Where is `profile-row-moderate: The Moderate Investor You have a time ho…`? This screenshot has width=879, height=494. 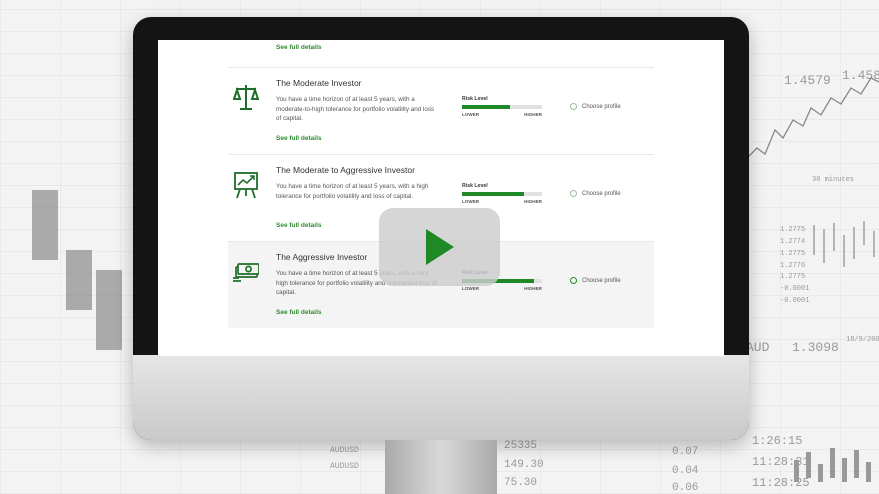
profile-row-moderate: The Moderate Investor You have a time ho… is located at coordinates (441, 110).